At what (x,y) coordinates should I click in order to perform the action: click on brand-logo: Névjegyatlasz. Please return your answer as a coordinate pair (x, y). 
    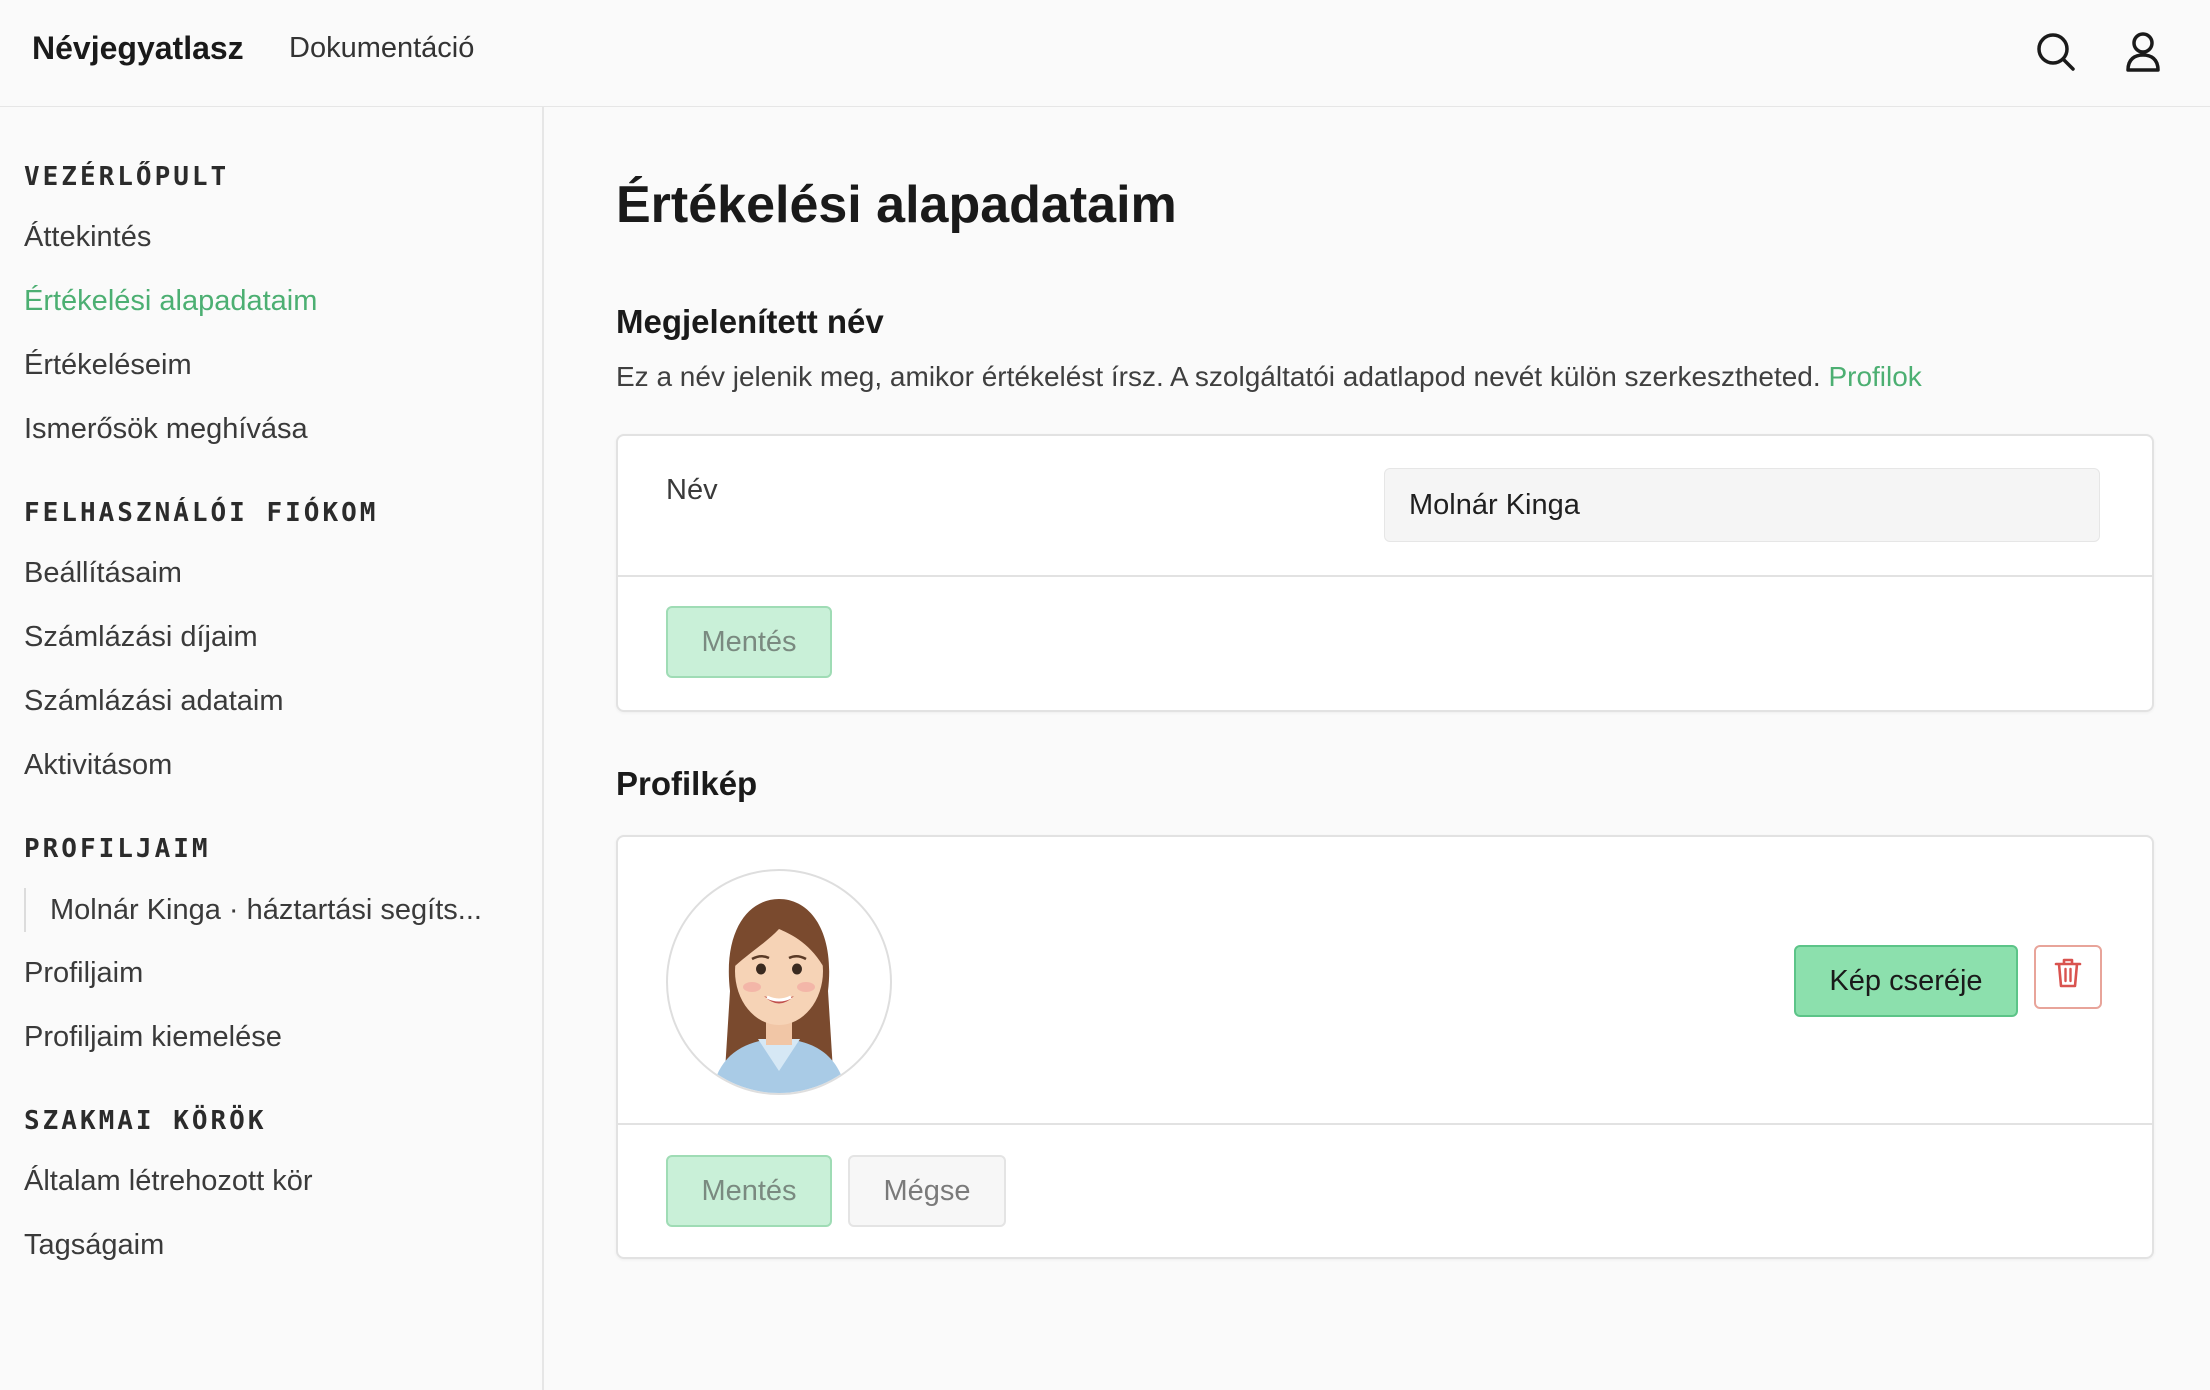
    Looking at the image, I should click on (138, 48).